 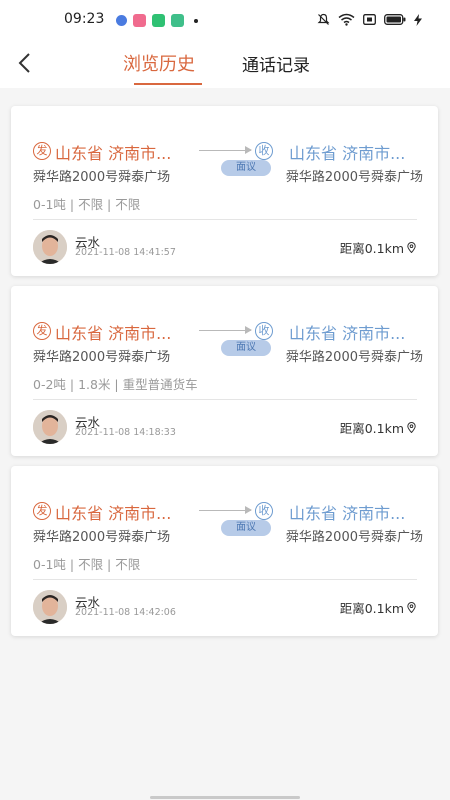 What do you see at coordinates (121, 20) in the screenshot?
I see `notification-icon` at bounding box center [121, 20].